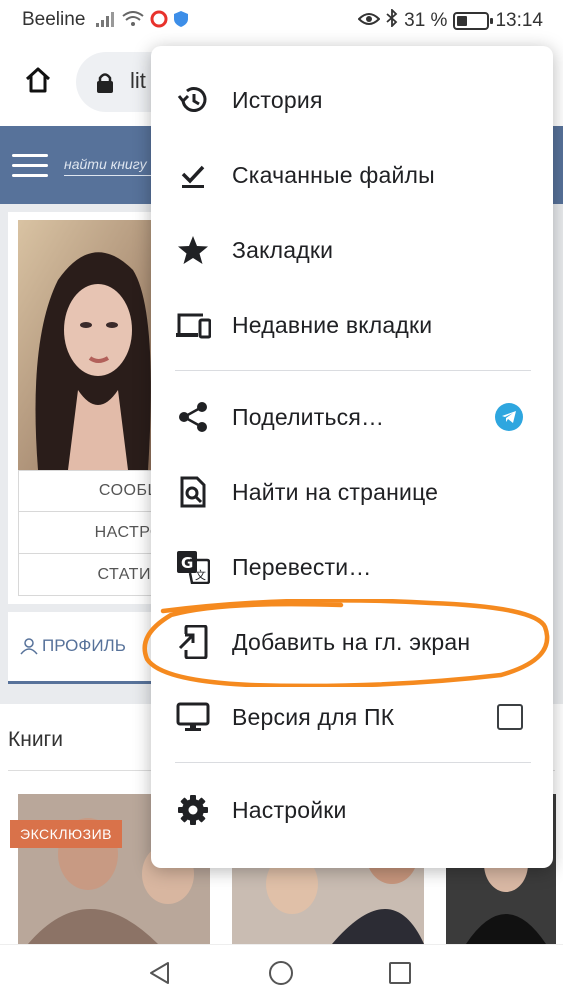  I want to click on menu-label: Недавние вкладки, so click(332, 324).